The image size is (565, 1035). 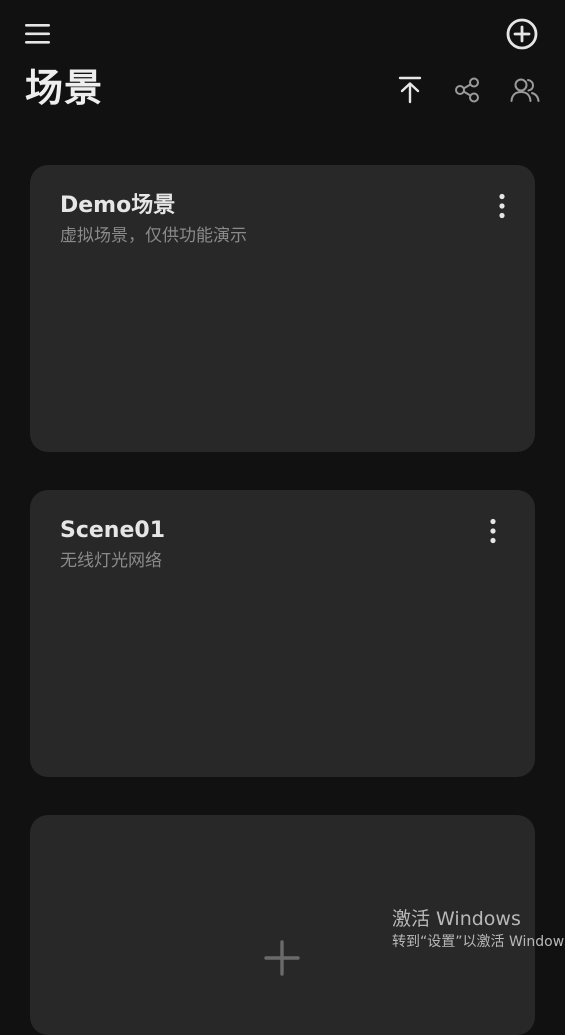 What do you see at coordinates (153, 236) in the screenshot?
I see `scene-card-description: 虚拟场景，仅供功能演示` at bounding box center [153, 236].